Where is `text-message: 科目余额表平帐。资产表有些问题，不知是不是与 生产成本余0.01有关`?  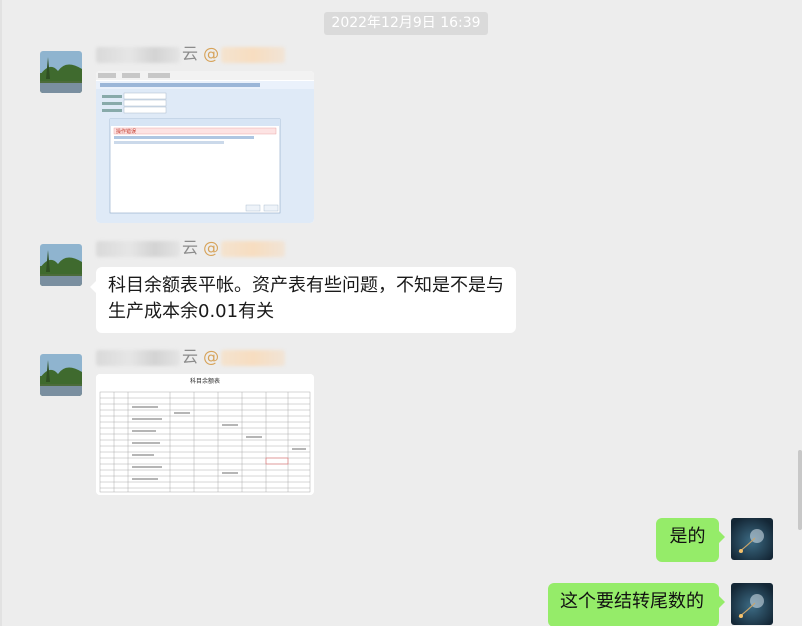
text-message: 科目余额表平帐。资产表有些问题，不知是不是与 生产成本余0.01有关 is located at coordinates (303, 300).